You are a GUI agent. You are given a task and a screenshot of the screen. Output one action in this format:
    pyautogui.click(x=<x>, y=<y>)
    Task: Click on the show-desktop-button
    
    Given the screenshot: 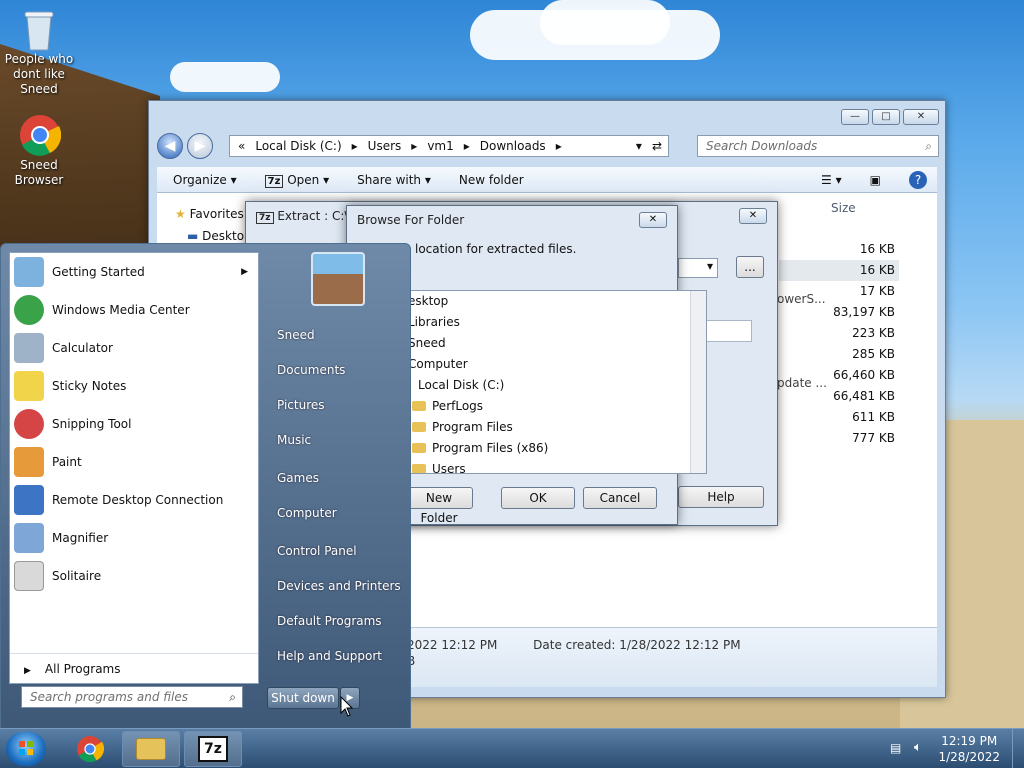 What is the action you would take?
    pyautogui.click(x=1018, y=748)
    